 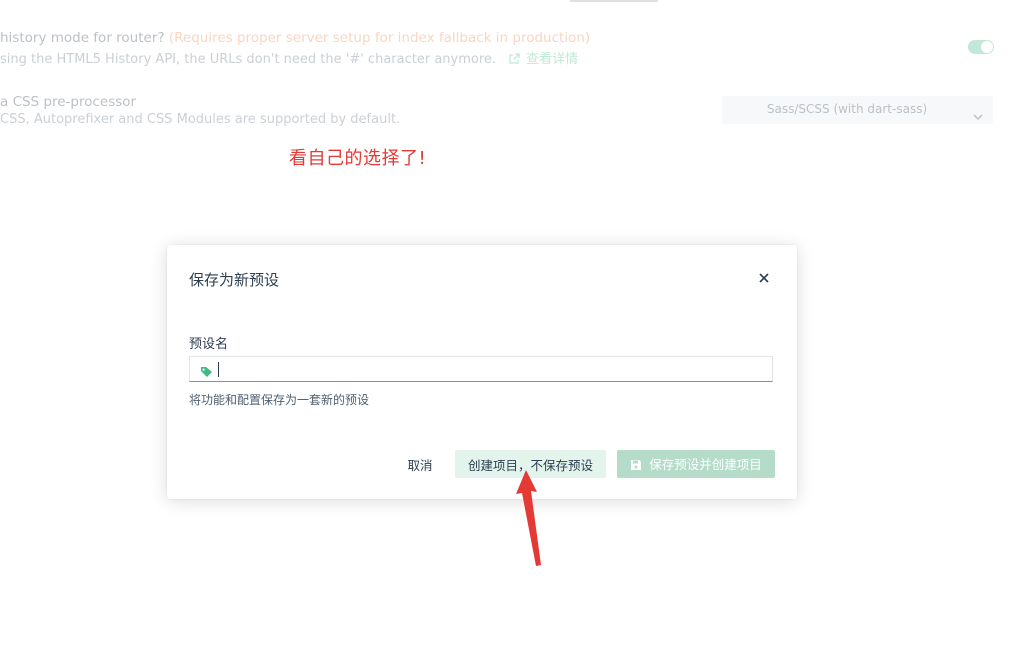 I want to click on preset-name-label: 预设名, so click(x=209, y=344).